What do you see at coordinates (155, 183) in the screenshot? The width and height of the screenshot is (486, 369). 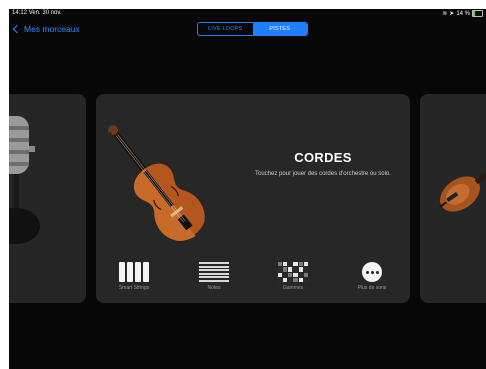 I see `violin-icon` at bounding box center [155, 183].